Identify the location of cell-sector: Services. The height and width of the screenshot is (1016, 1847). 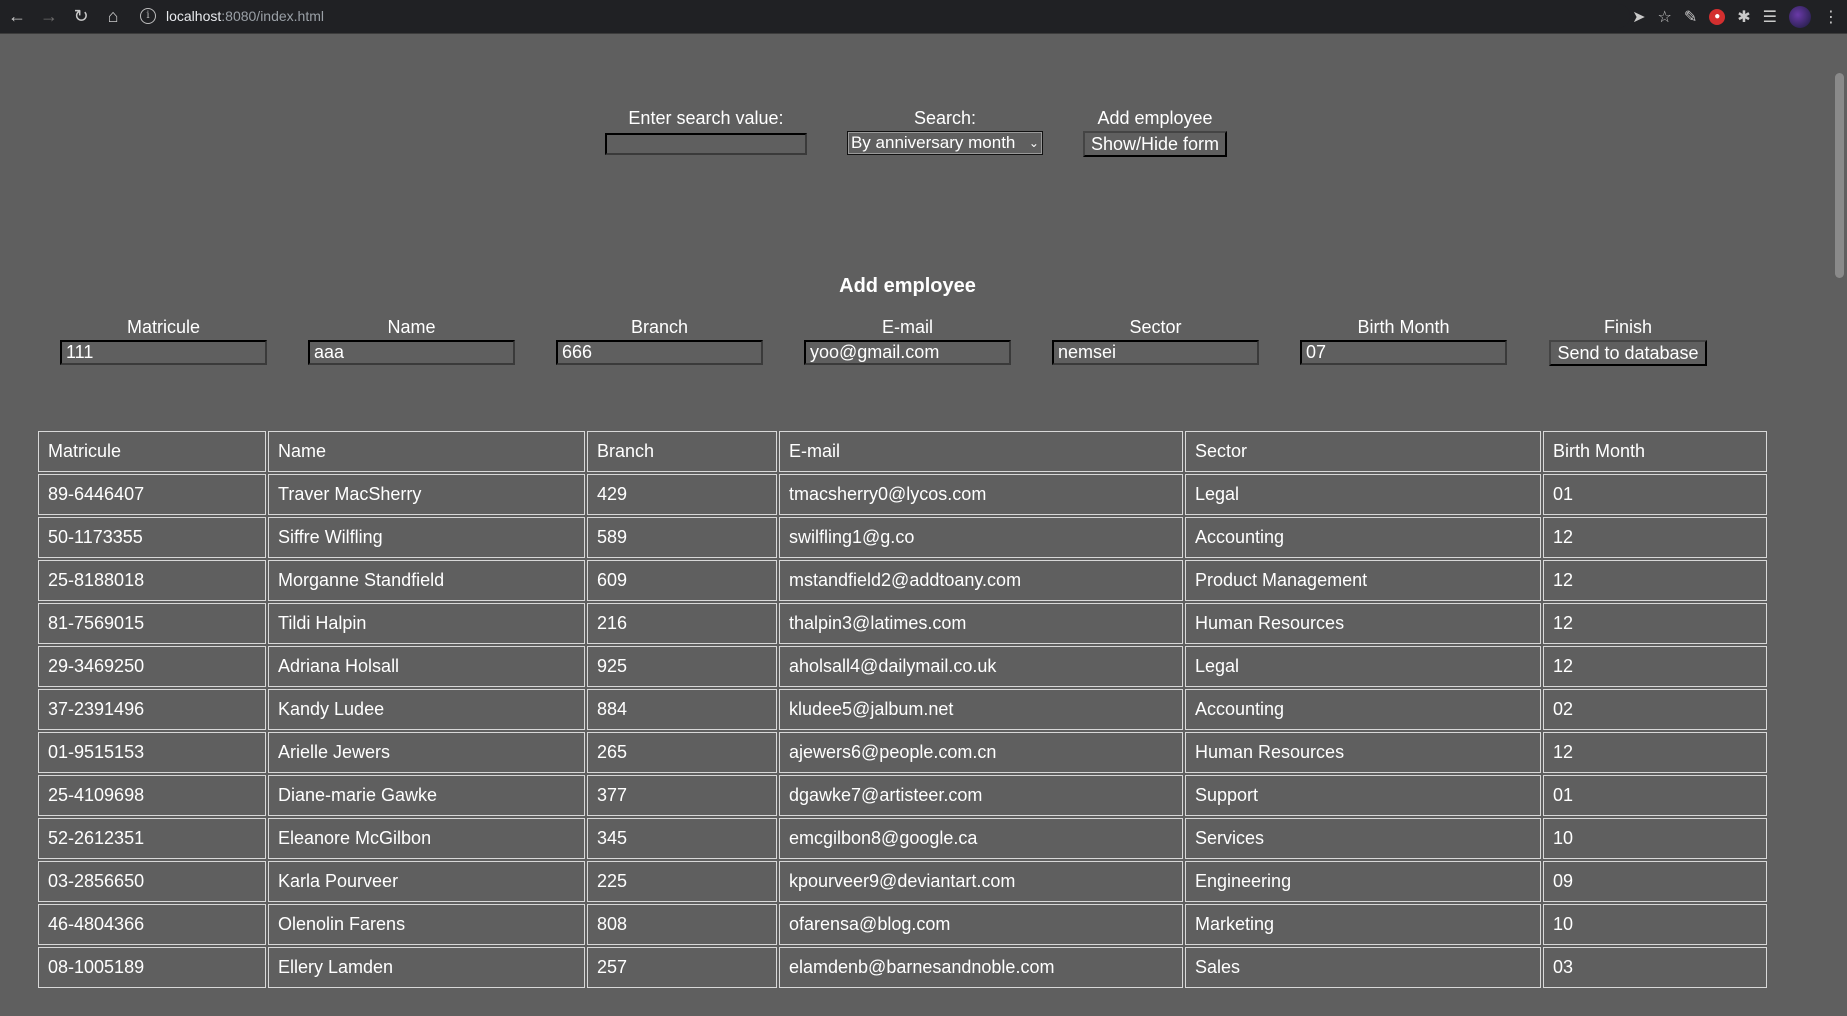
(1363, 838).